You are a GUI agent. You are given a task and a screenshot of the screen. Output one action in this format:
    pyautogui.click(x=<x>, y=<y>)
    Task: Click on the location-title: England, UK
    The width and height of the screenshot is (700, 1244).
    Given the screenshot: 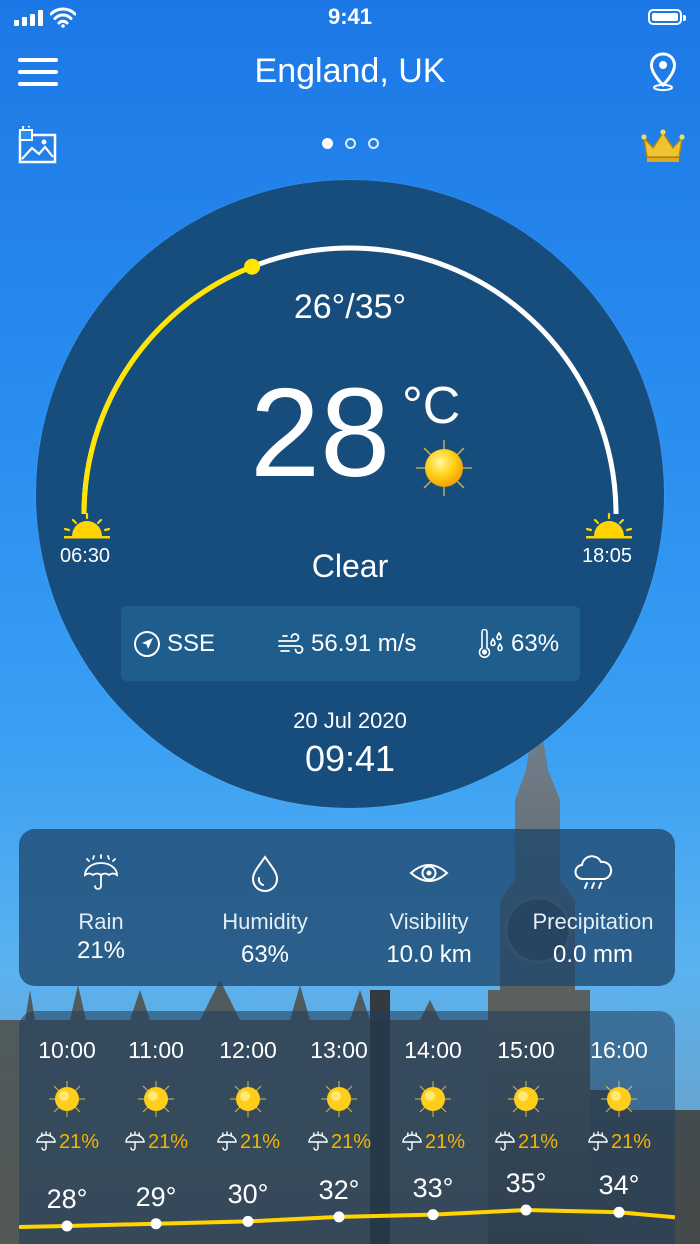 What is the action you would take?
    pyautogui.click(x=350, y=71)
    